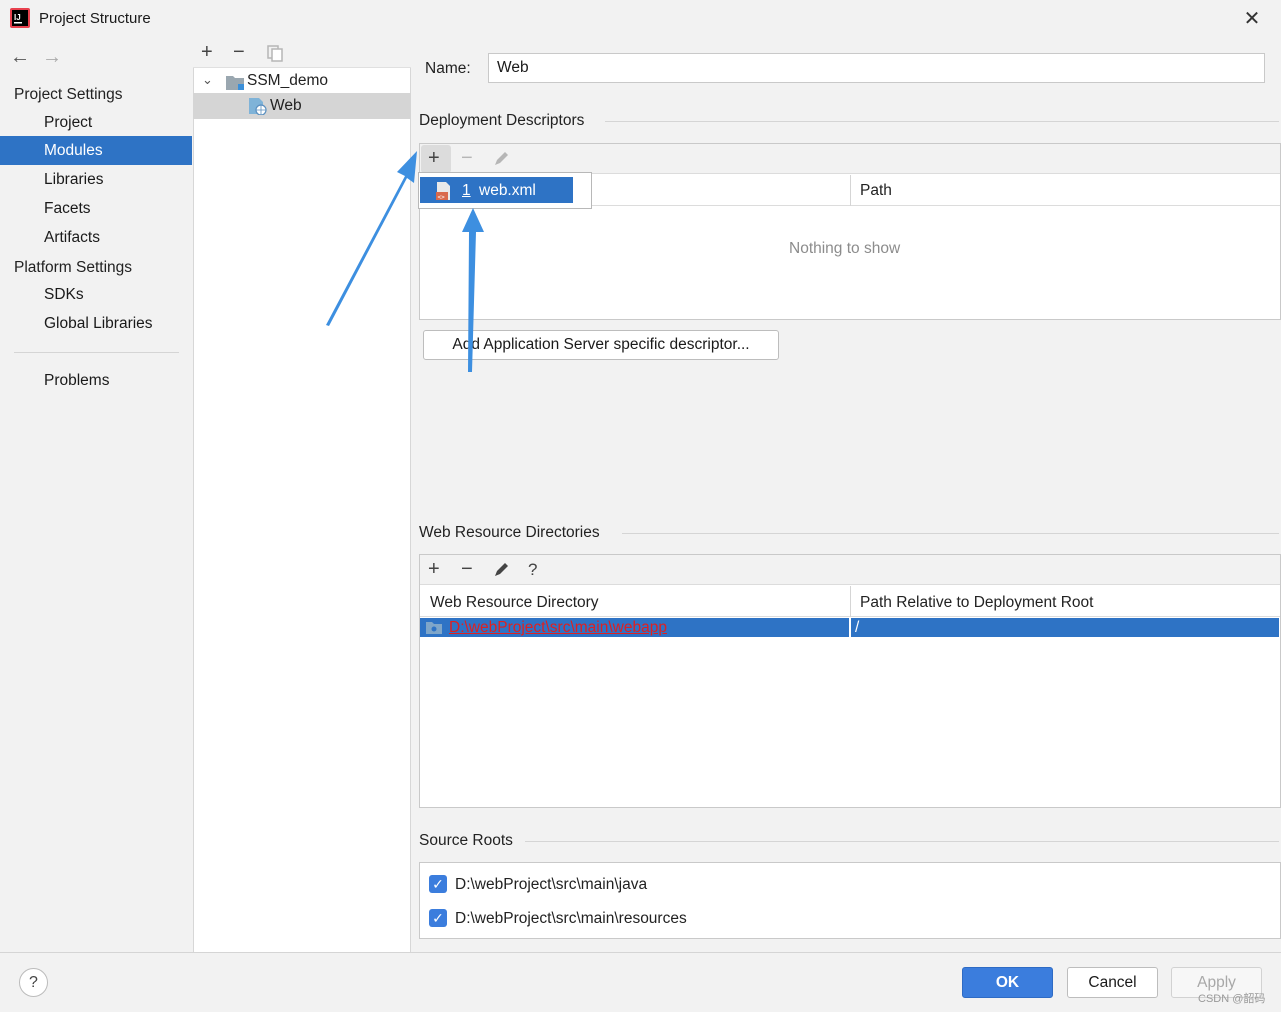 This screenshot has height=1012, width=1281. I want to click on watermark-text: CSDN @韶码, so click(1232, 999).